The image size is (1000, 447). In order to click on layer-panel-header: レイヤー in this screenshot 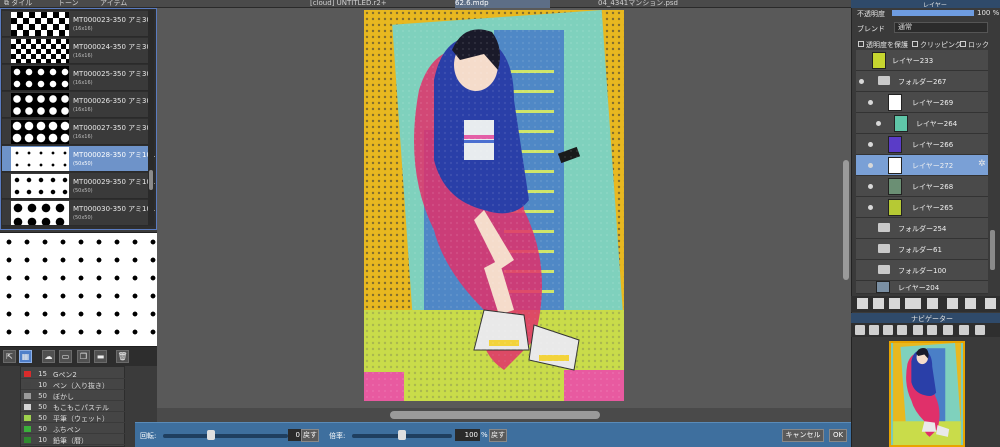, I will do `click(925, 4)`.